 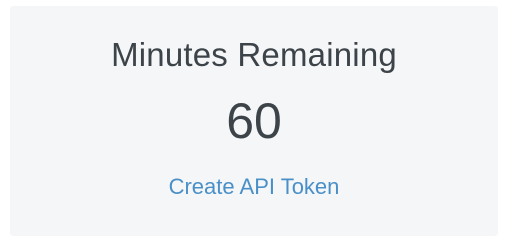 I want to click on card-title: Minutes Remaining, so click(x=254, y=54).